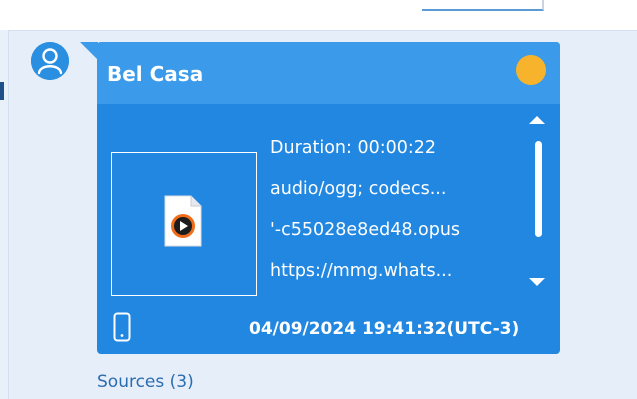  I want to click on message-bubble-tail, so click(89, 51).